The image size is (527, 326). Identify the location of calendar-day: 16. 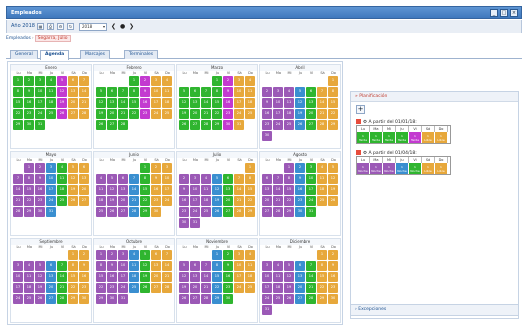
(84, 277).